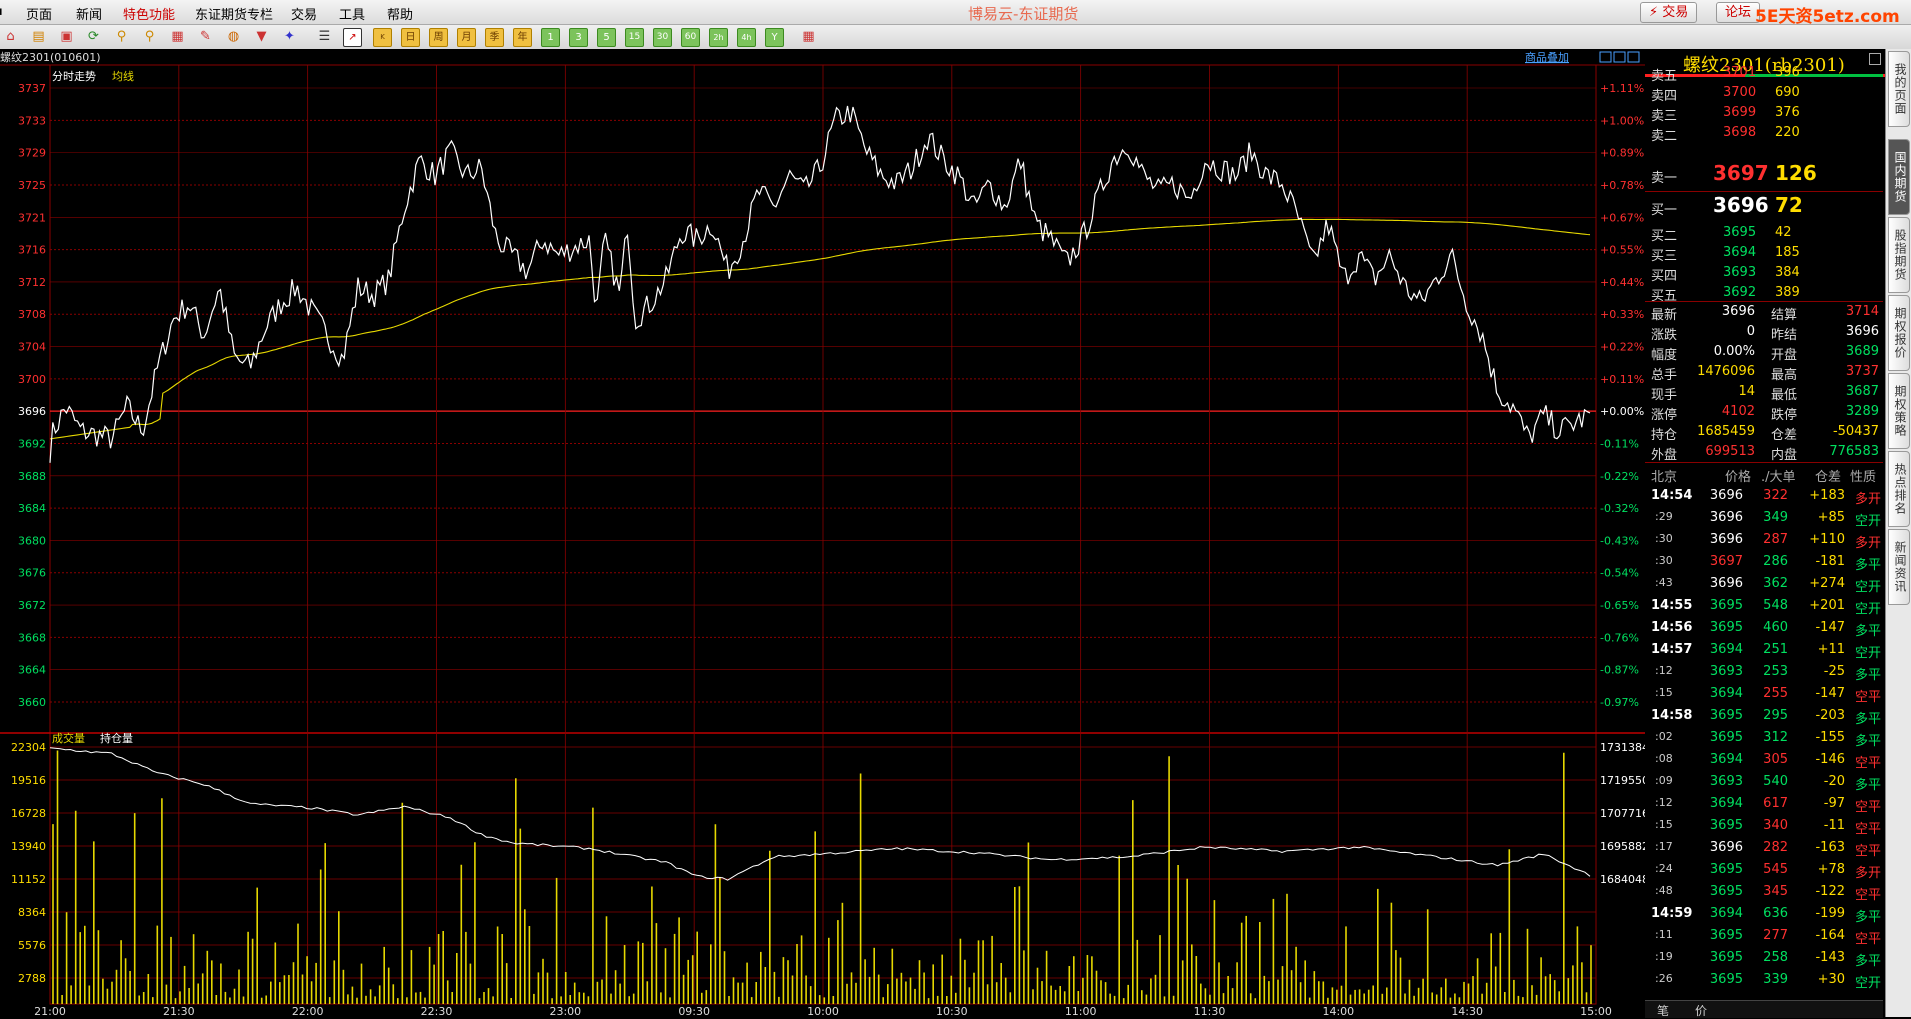 The width and height of the screenshot is (1911, 1019). What do you see at coordinates (1764, 672) in the screenshot?
I see `tick-row: :12 3693 253 -25 多平` at bounding box center [1764, 672].